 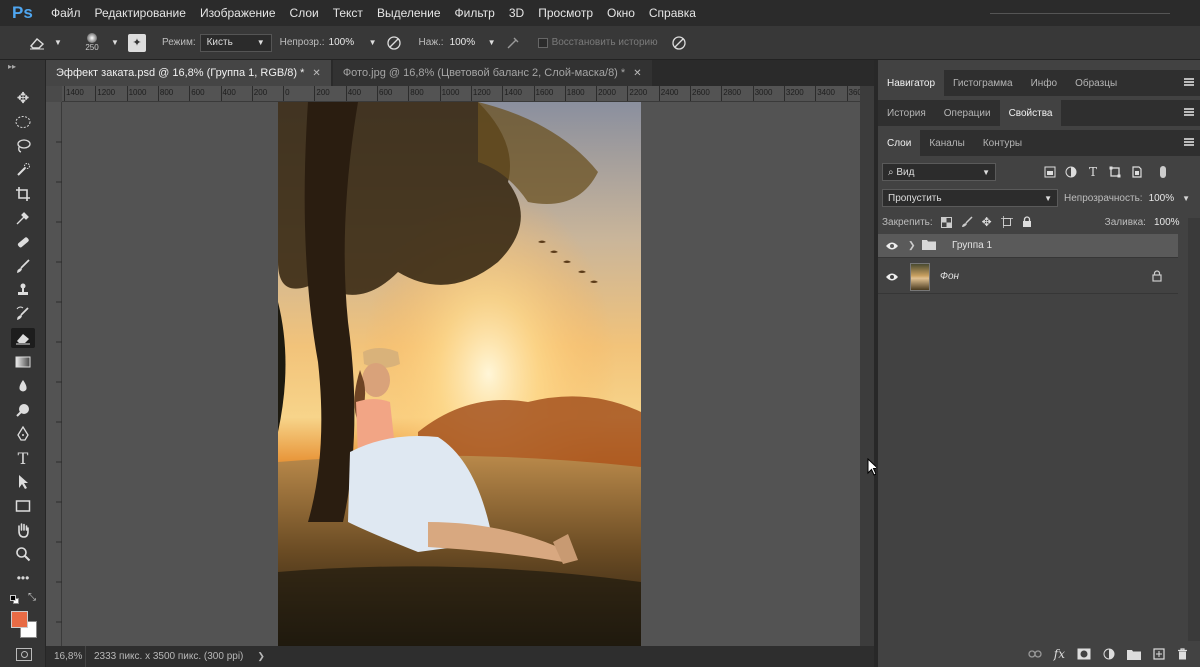 I want to click on brush-panel-toggle-icon: ✦, so click(x=137, y=42).